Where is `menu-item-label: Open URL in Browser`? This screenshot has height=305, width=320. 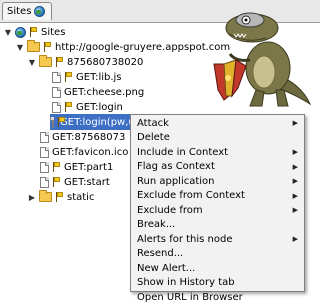 menu-item-label: Open URL in Browser is located at coordinates (190, 297).